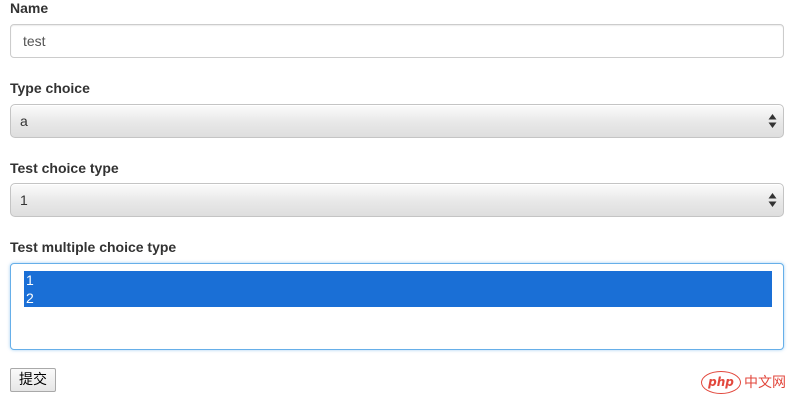 The height and width of the screenshot is (402, 800). I want to click on multi-choice-label: Test multiple choice type, so click(93, 247).